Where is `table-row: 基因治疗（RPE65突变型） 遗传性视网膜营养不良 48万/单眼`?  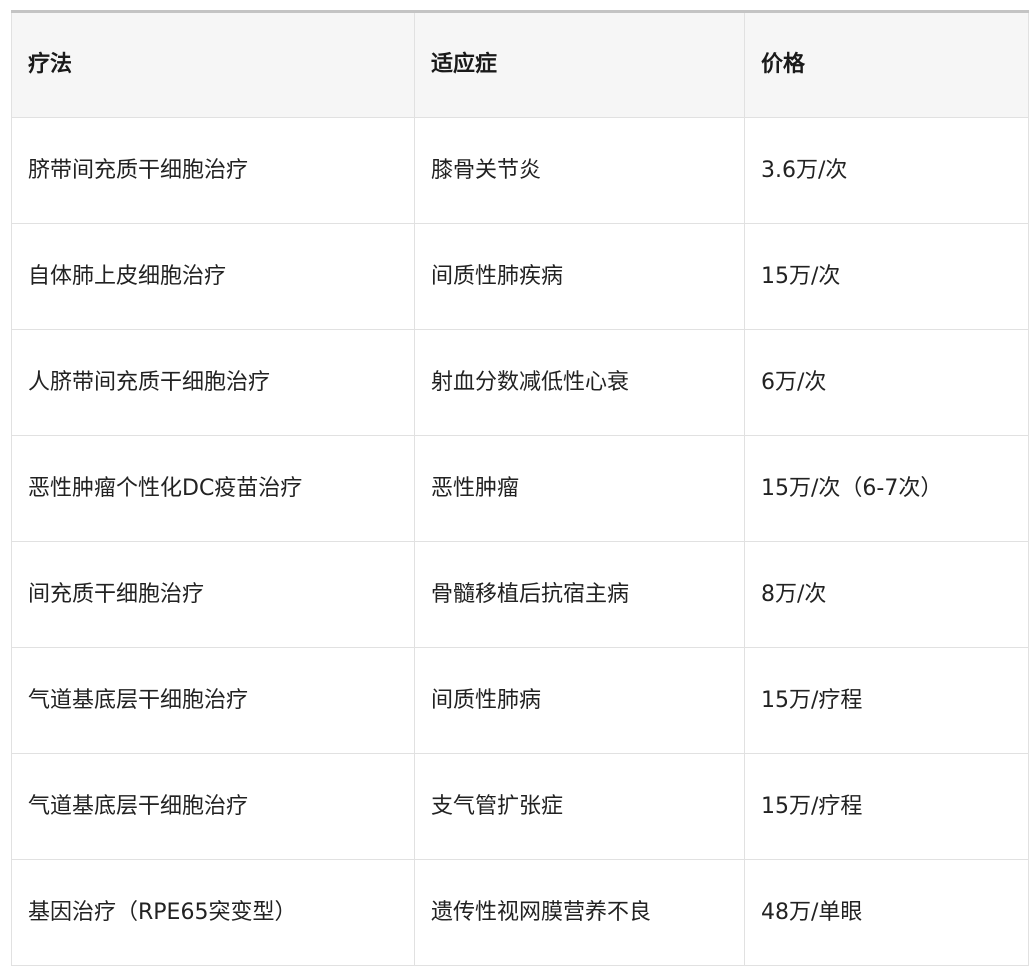
table-row: 基因治疗（RPE65突变型） 遗传性视网膜营养不良 48万/单眼 is located at coordinates (520, 912).